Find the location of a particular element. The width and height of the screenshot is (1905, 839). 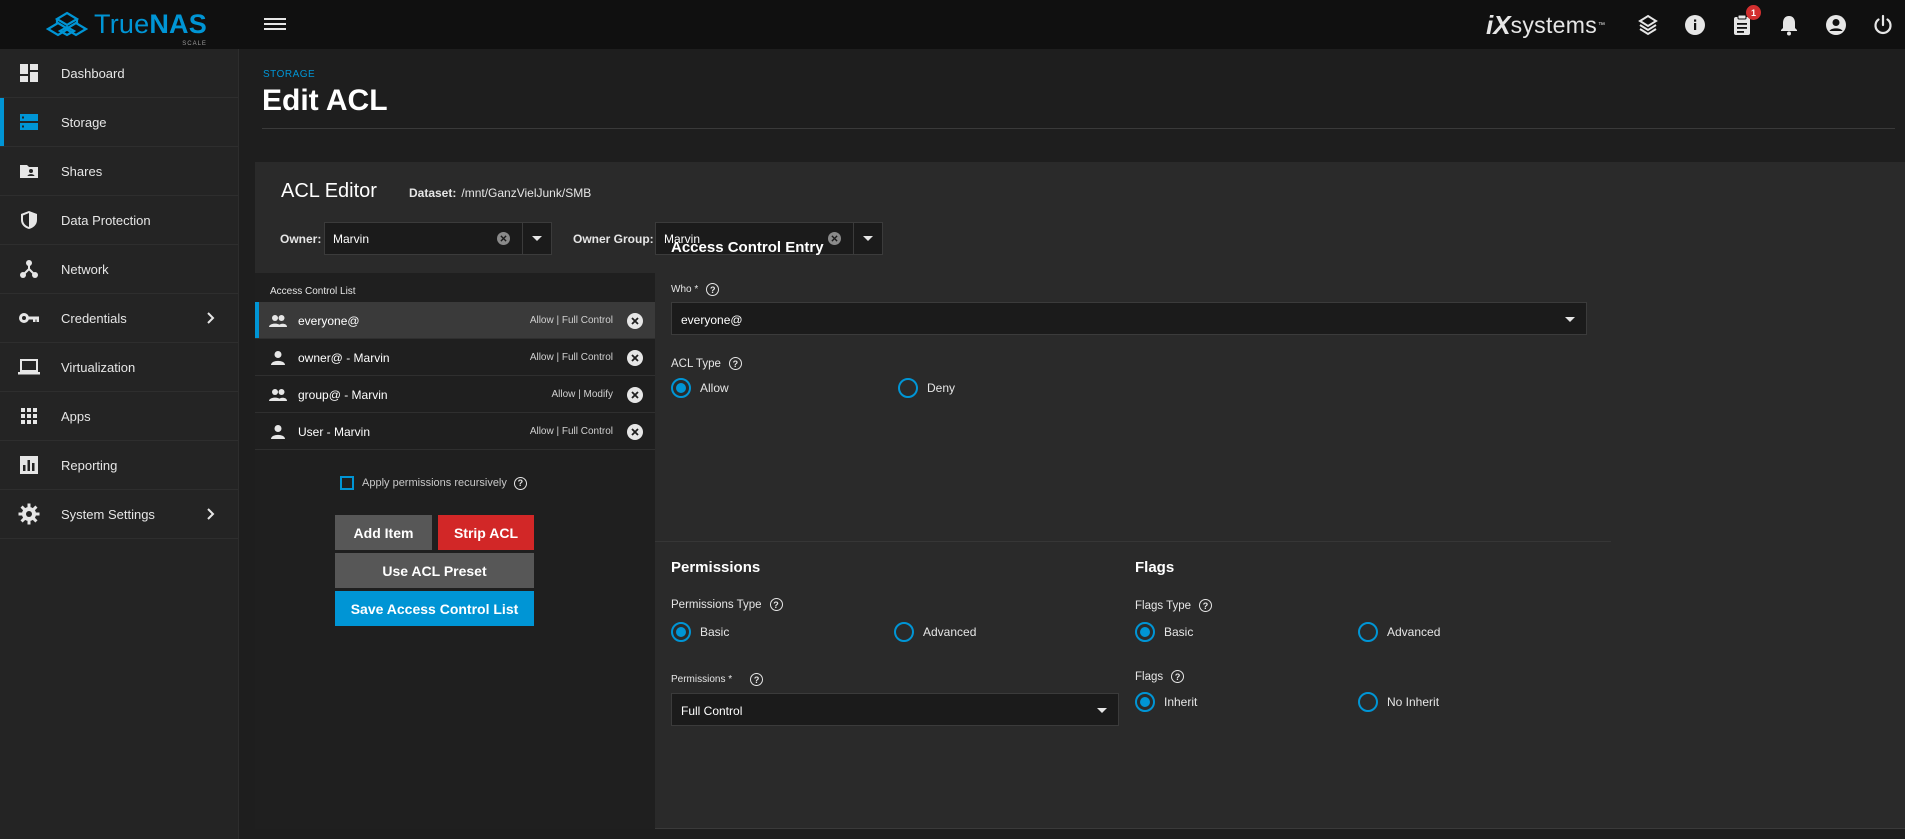

add-item-button: Add Item is located at coordinates (383, 532).